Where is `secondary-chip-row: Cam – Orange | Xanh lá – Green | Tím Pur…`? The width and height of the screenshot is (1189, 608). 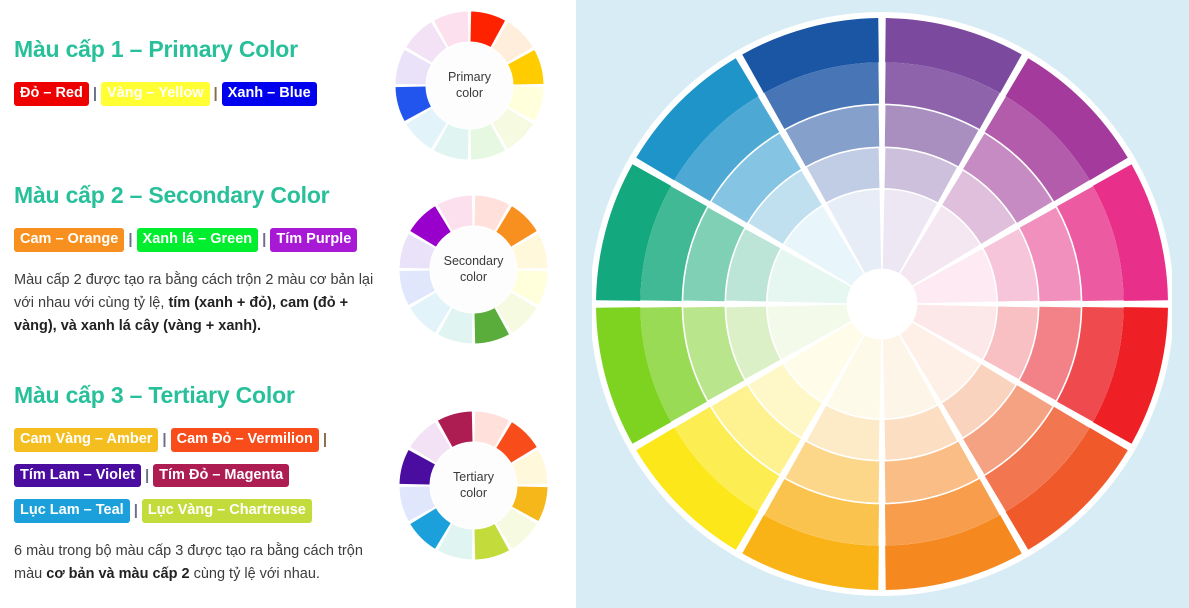 secondary-chip-row: Cam – Orange | Xanh lá – Green | Tím Pur… is located at coordinates (194, 240).